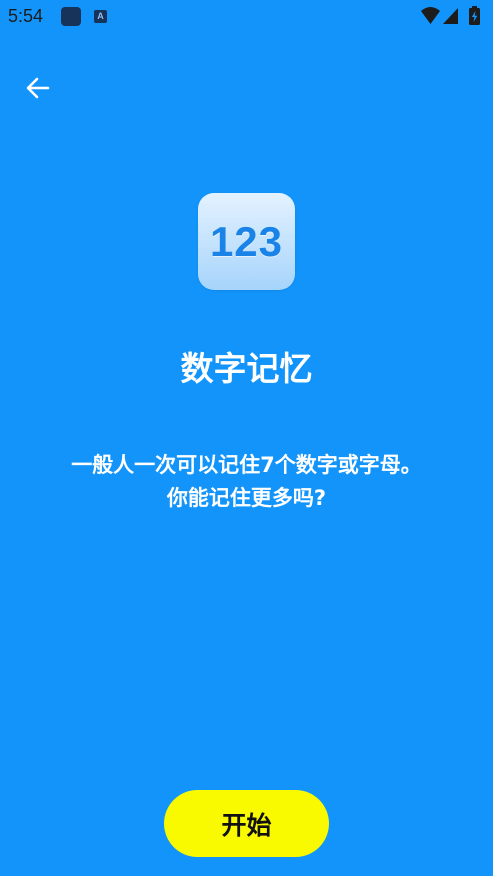 The height and width of the screenshot is (876, 493). What do you see at coordinates (246, 482) in the screenshot?
I see `description: 一般人一次可以记住7个数字或字母。 你能记住更多吗?` at bounding box center [246, 482].